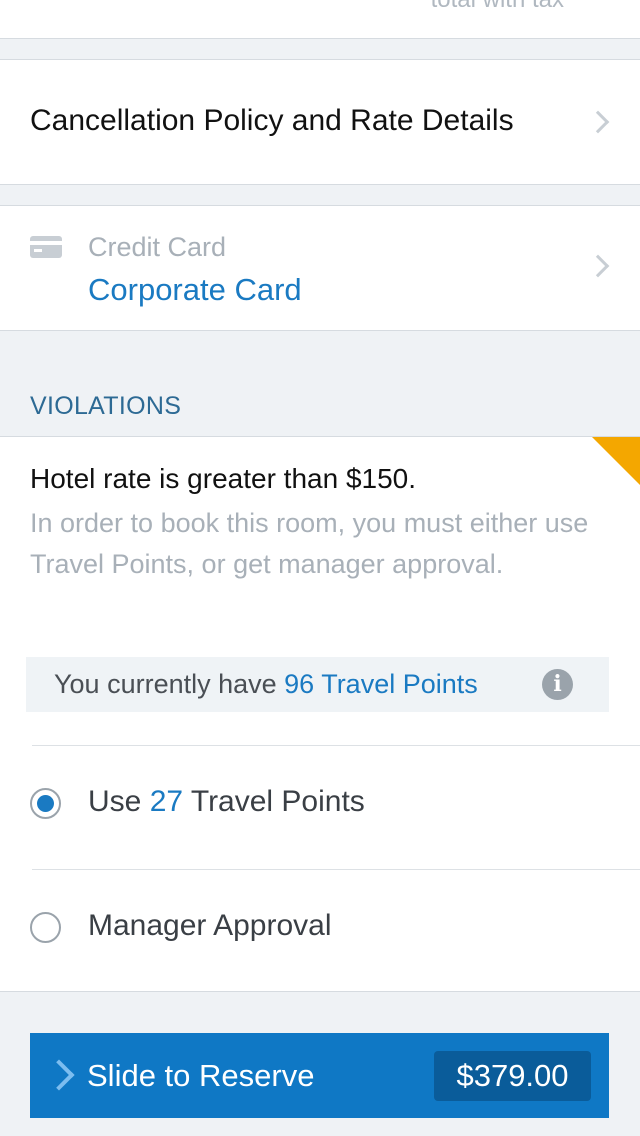 Image resolution: width=640 pixels, height=1136 pixels. I want to click on option-manager-approval-label: Manager Approval, so click(210, 925).